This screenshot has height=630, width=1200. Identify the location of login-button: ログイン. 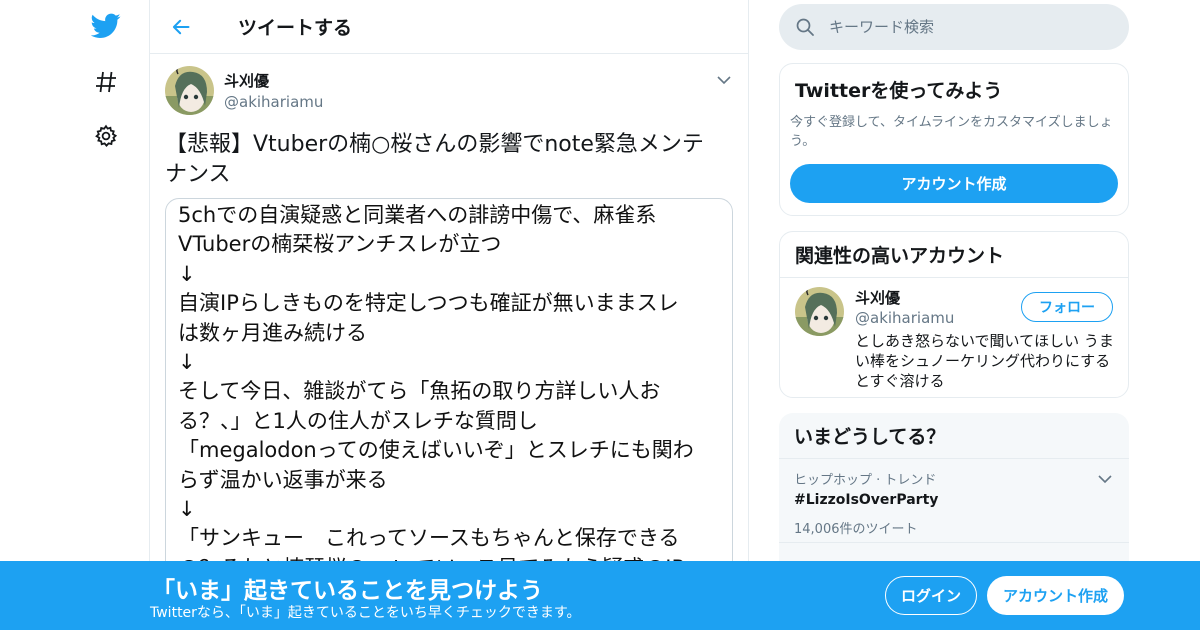
(931, 595).